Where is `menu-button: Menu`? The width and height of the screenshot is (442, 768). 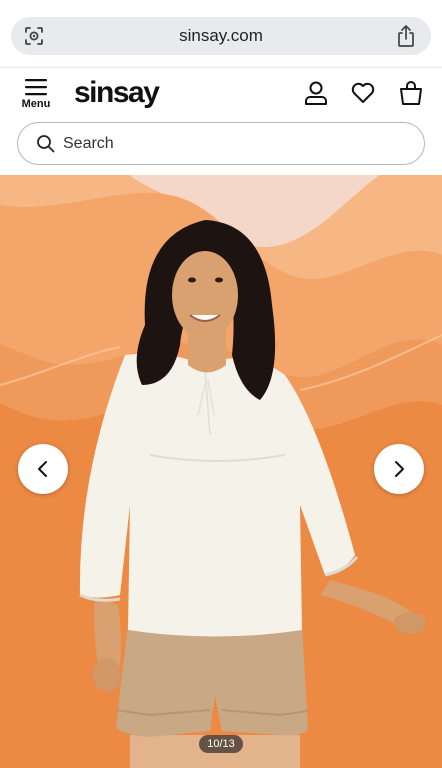 menu-button: Menu is located at coordinates (36, 98).